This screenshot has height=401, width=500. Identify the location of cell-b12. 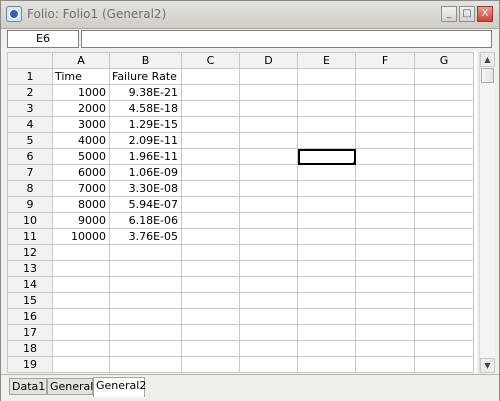
(145, 252).